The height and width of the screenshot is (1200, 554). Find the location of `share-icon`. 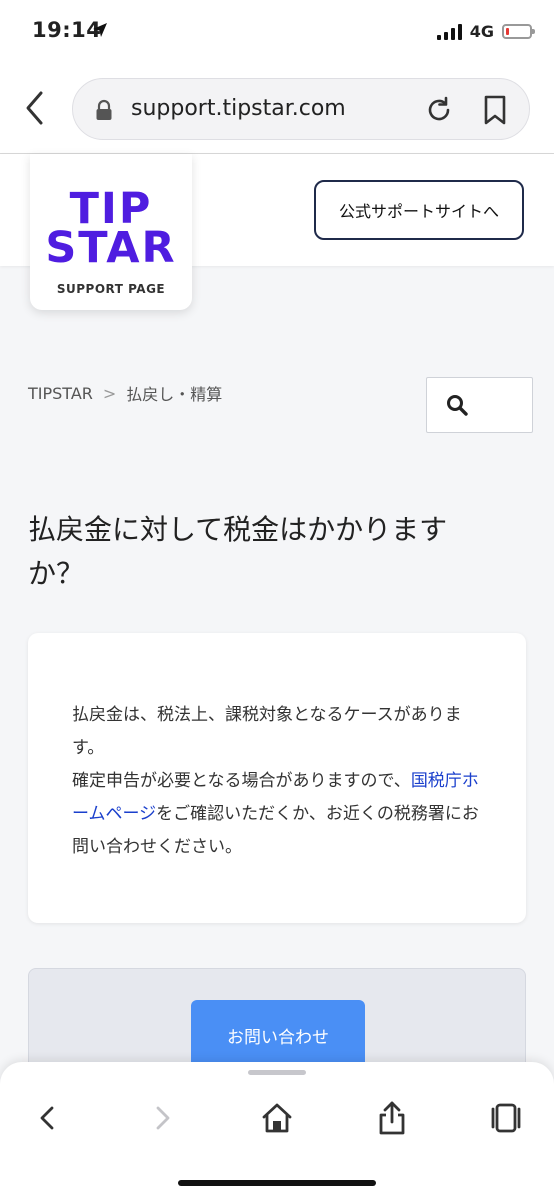

share-icon is located at coordinates (392, 1118).